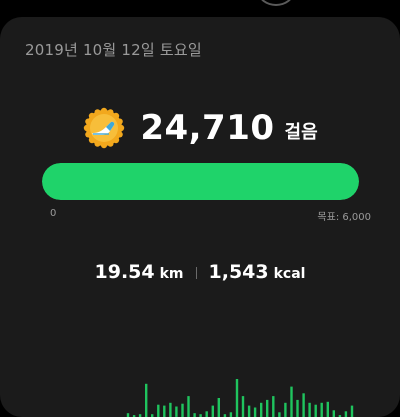 This screenshot has width=400, height=417. What do you see at coordinates (113, 49) in the screenshot?
I see `date-label: 2019년 10월 12일 토요일` at bounding box center [113, 49].